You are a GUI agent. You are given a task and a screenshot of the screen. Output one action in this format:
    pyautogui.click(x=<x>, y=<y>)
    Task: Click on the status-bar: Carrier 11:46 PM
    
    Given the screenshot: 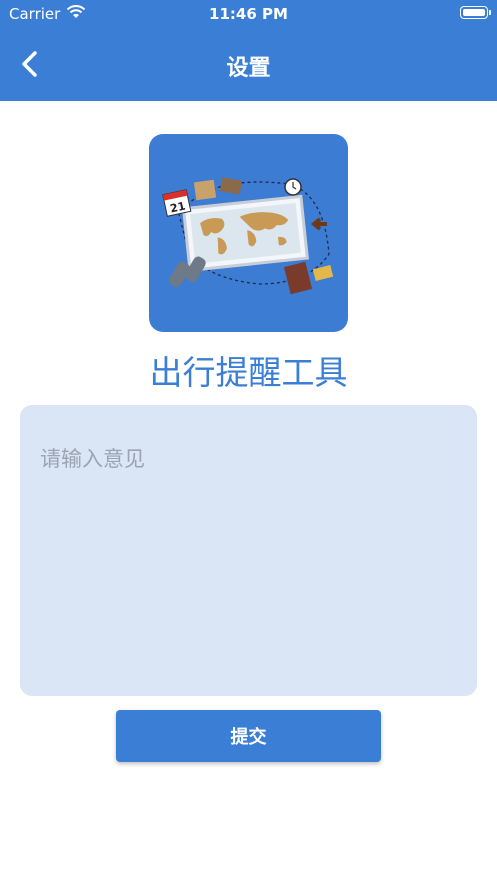 What is the action you would take?
    pyautogui.click(x=248, y=14)
    